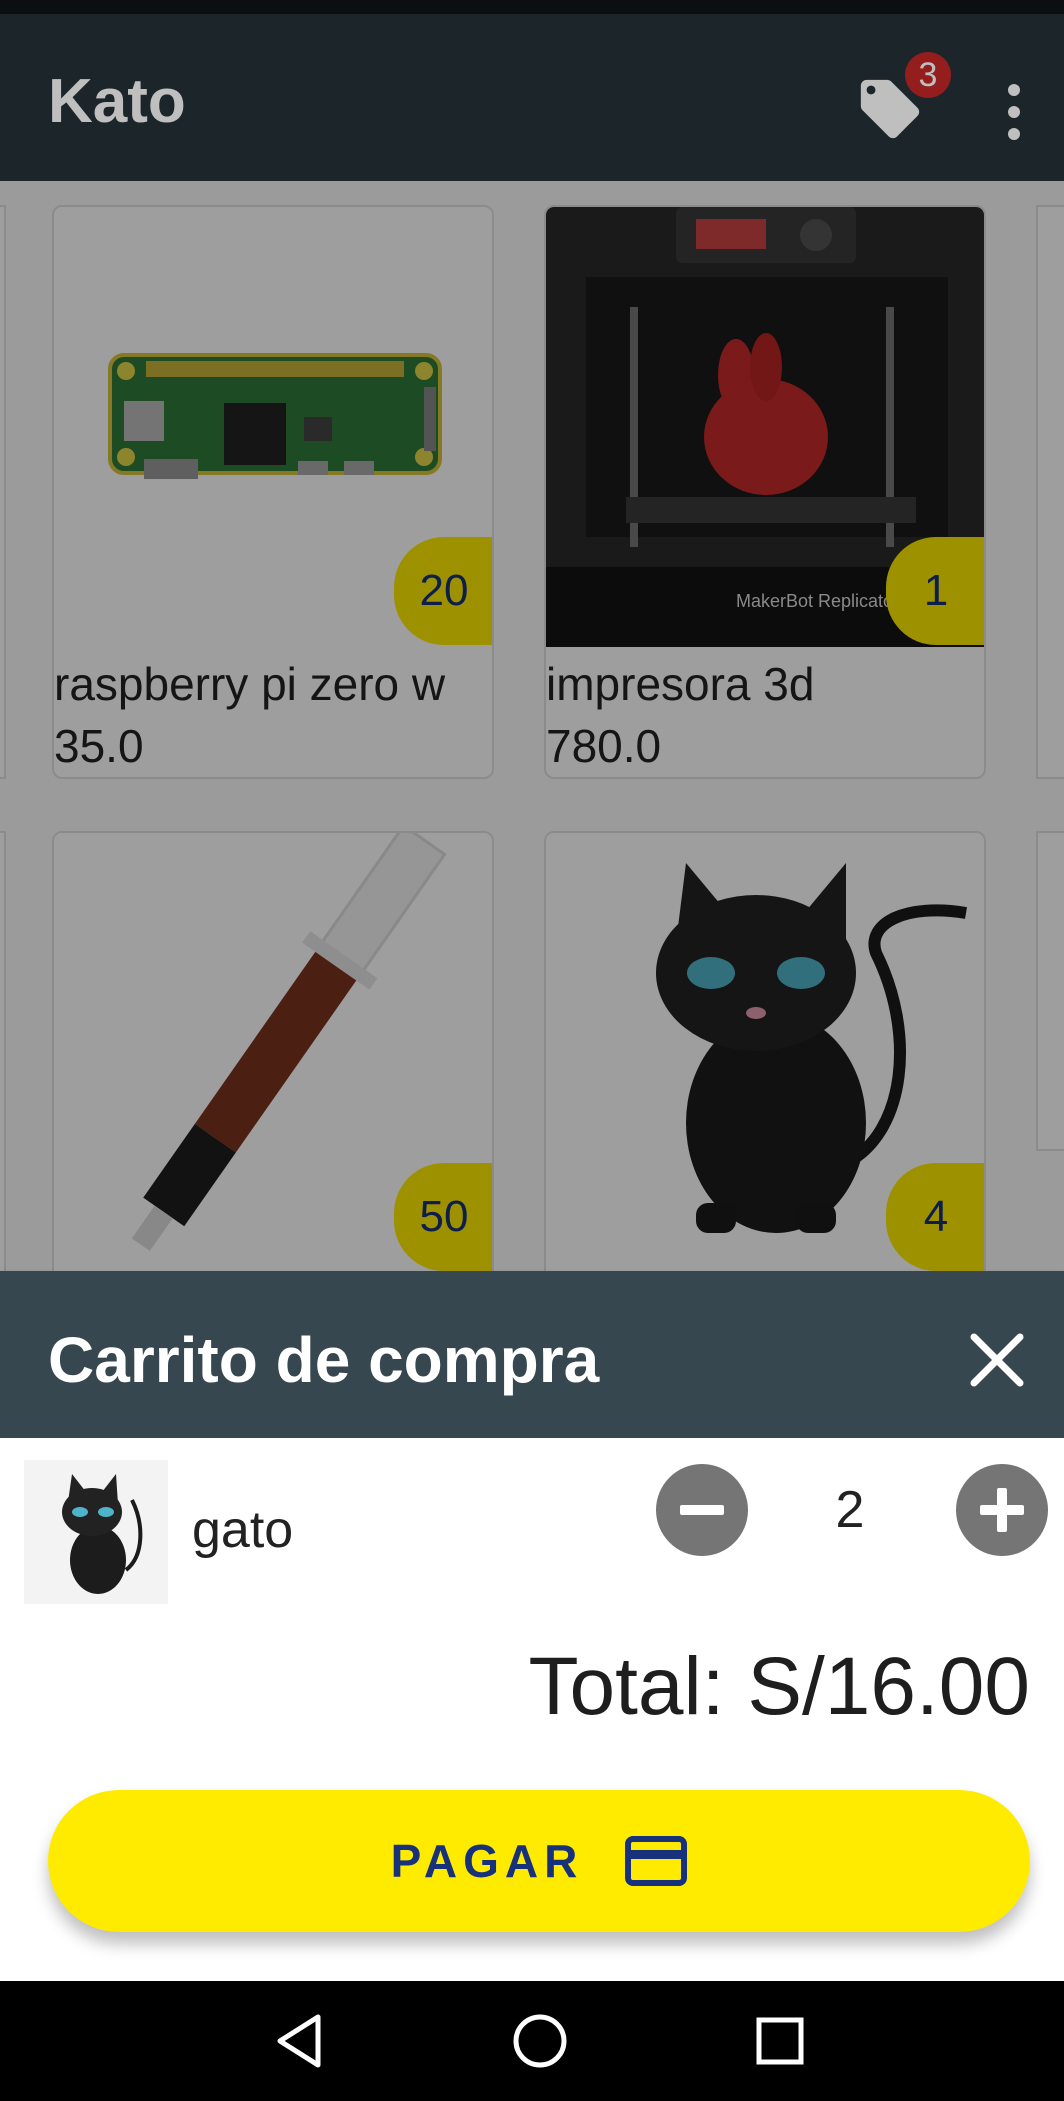 The image size is (1064, 2101). I want to click on pay-button-label: PAGAR, so click(487, 1861).